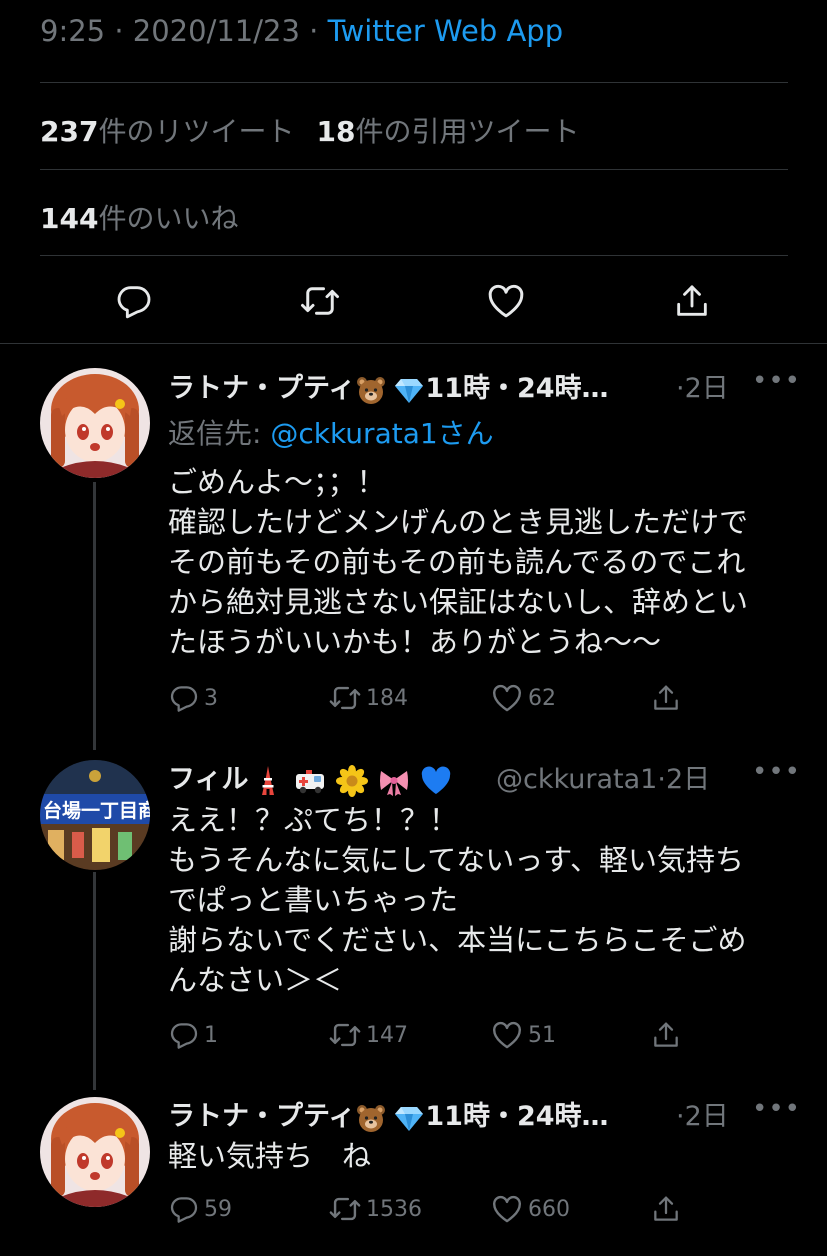 This screenshot has height=1256, width=827. I want to click on reply-button: 1, so click(193, 1035).